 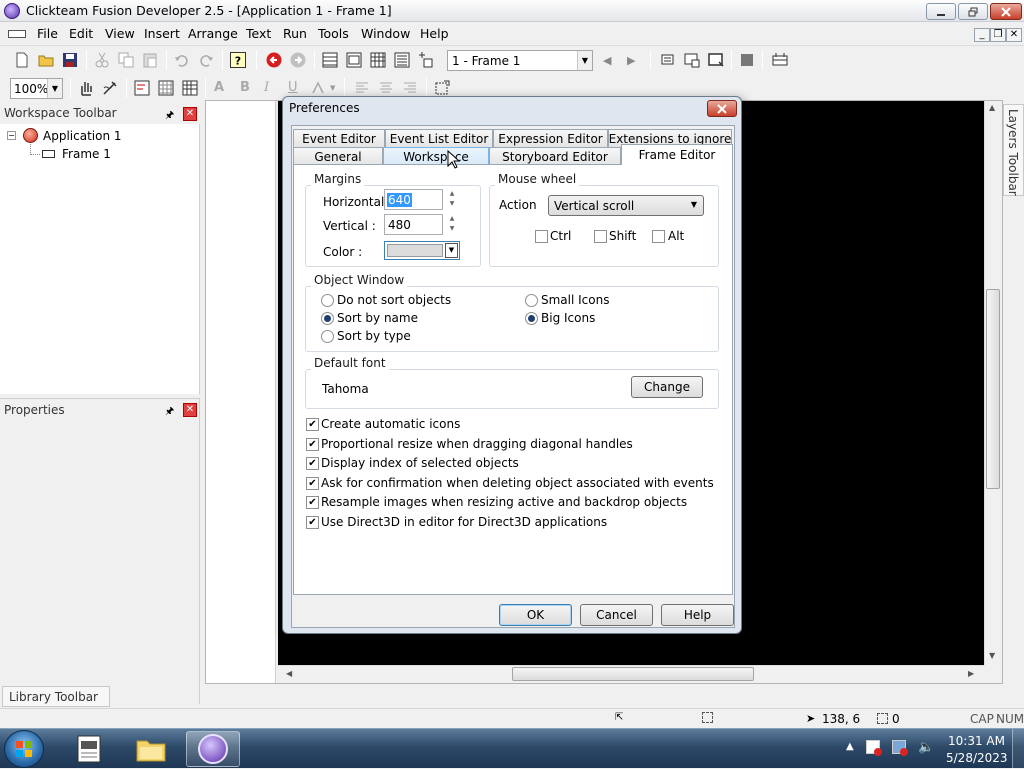 What do you see at coordinates (354, 60) in the screenshot?
I see `frame-editor-icon` at bounding box center [354, 60].